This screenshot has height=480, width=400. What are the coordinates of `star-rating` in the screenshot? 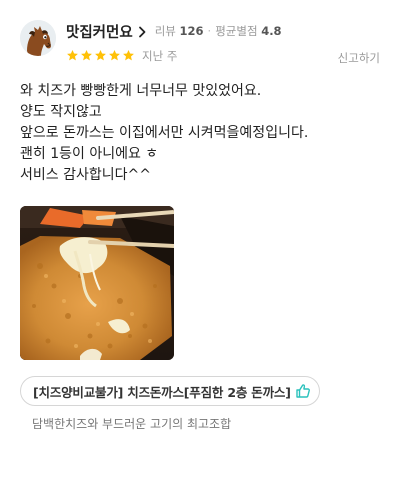 It's located at (101, 56).